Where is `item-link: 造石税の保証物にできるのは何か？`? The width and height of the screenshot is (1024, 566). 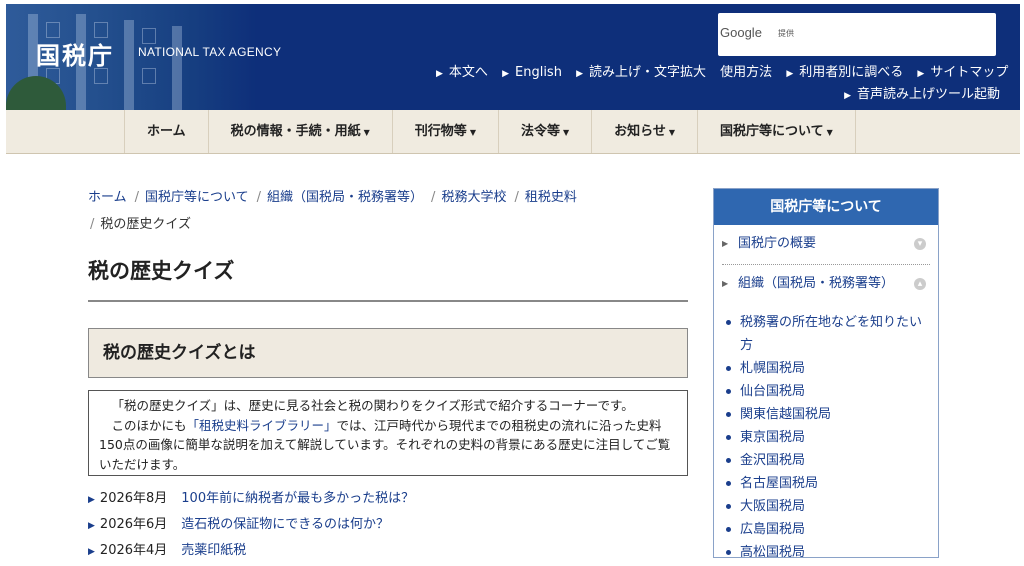
item-link: 造石税の保証物にできるのは何か？ is located at coordinates (285, 524).